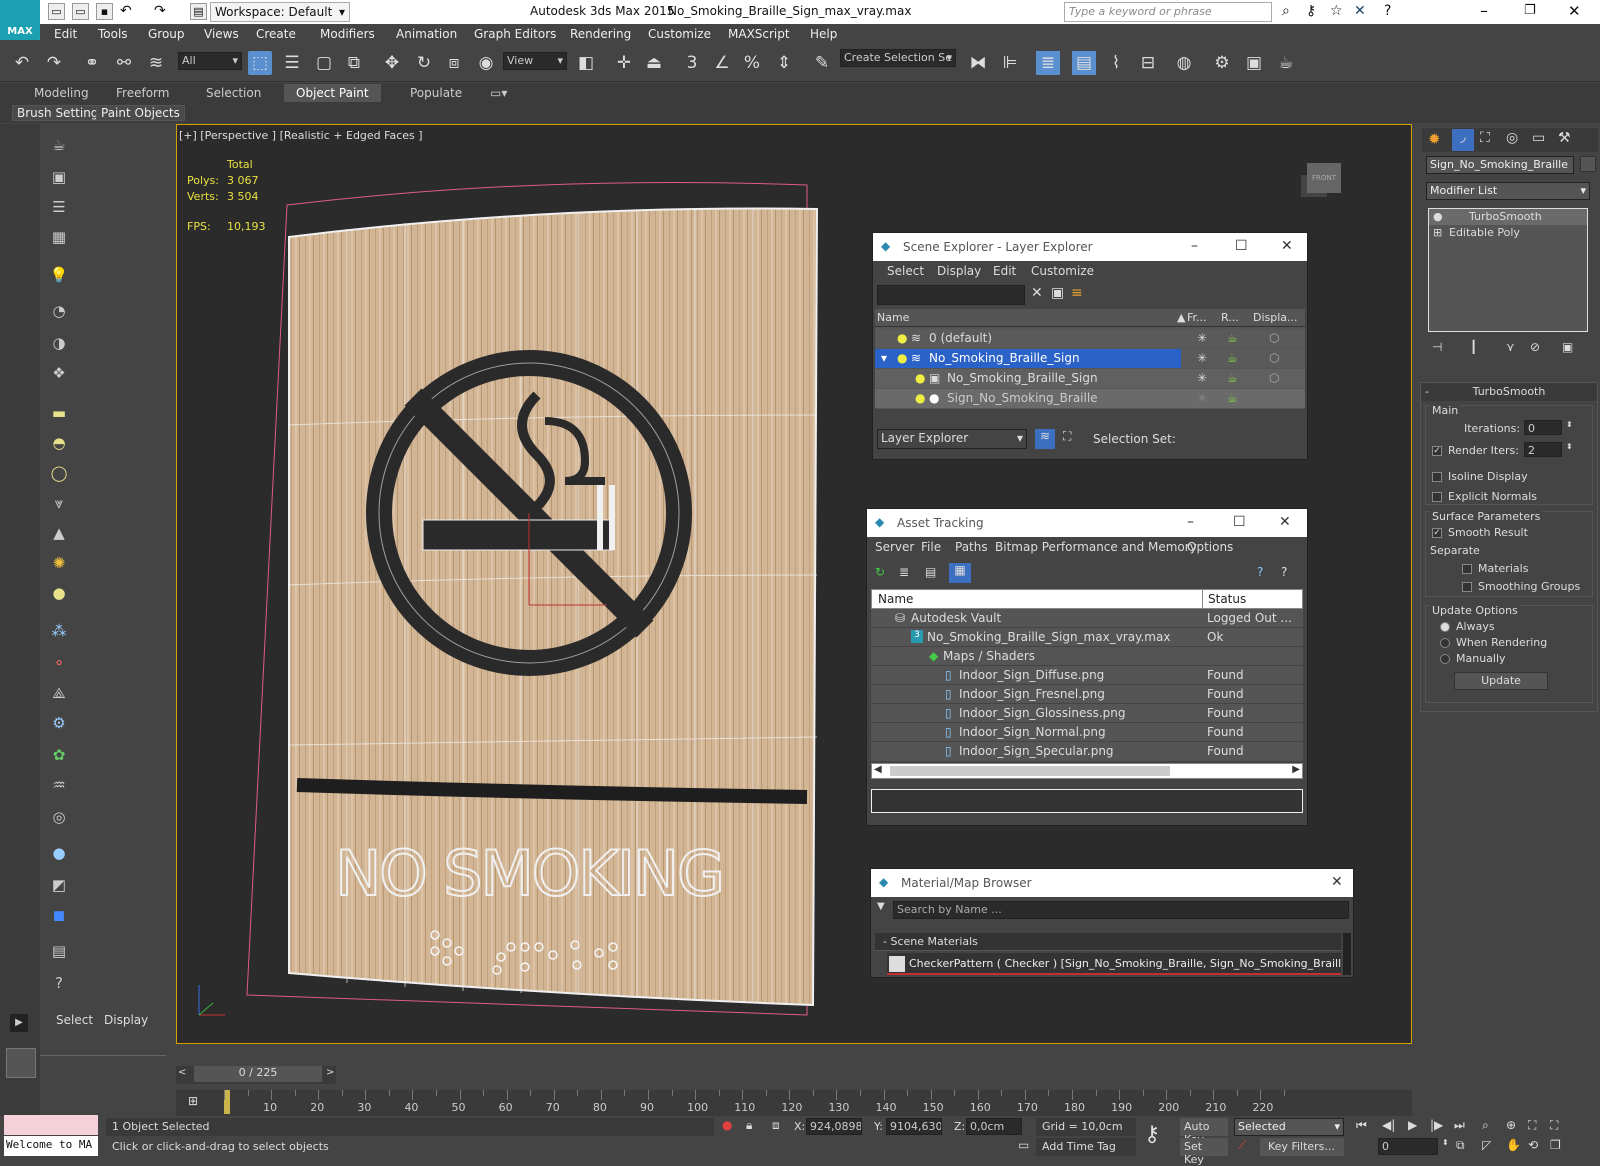  I want to click on new-file-icon: ▭, so click(56, 11).